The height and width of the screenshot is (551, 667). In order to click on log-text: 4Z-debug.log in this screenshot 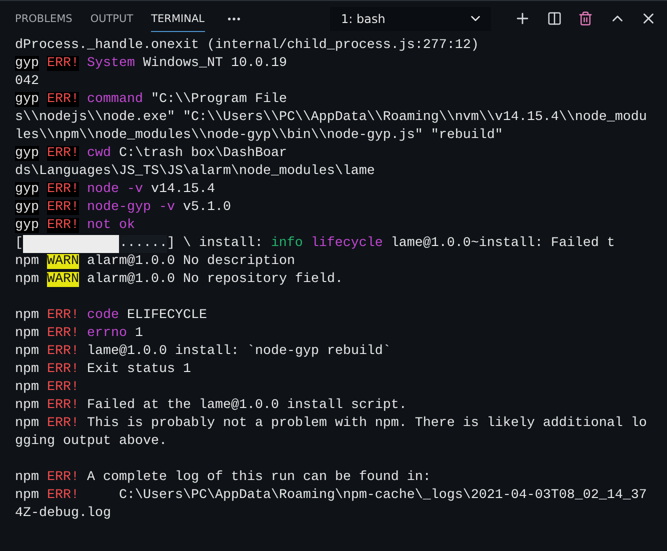, I will do `click(63, 513)`.